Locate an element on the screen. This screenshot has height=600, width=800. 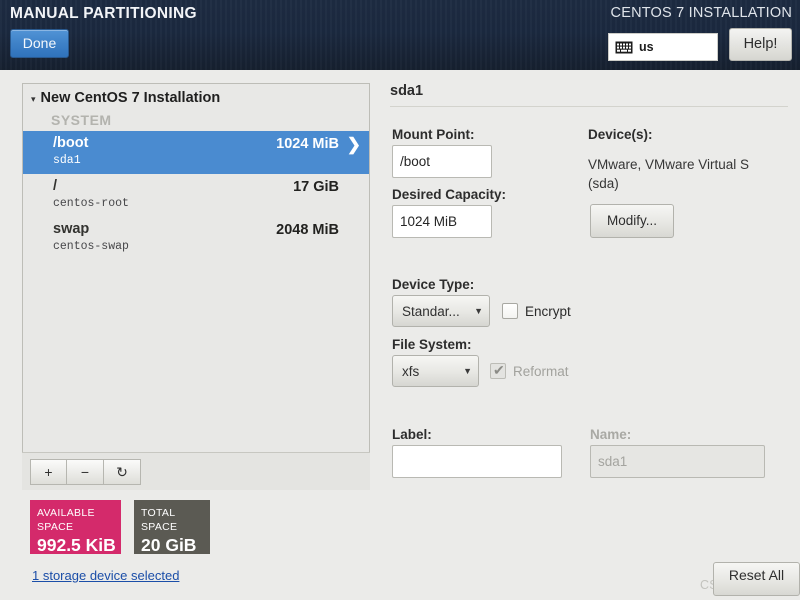
partition-group-label: SYSTEM is located at coordinates (81, 120).